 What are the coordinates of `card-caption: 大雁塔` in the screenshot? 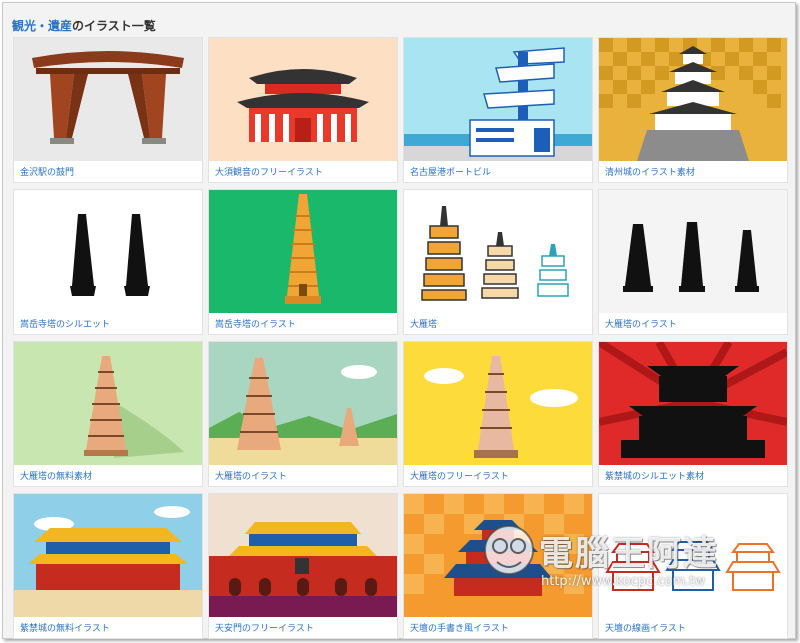 It's located at (500, 323).